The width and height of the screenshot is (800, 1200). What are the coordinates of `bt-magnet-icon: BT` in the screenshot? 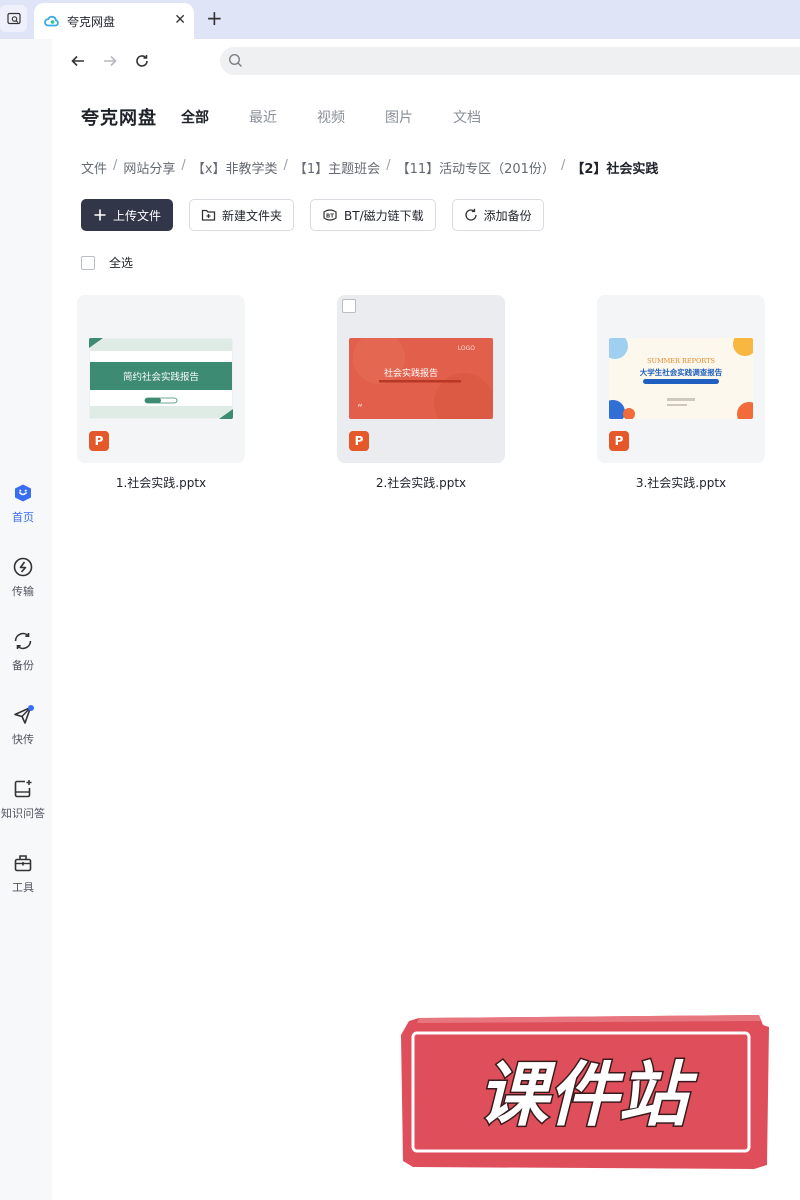 It's located at (330, 215).